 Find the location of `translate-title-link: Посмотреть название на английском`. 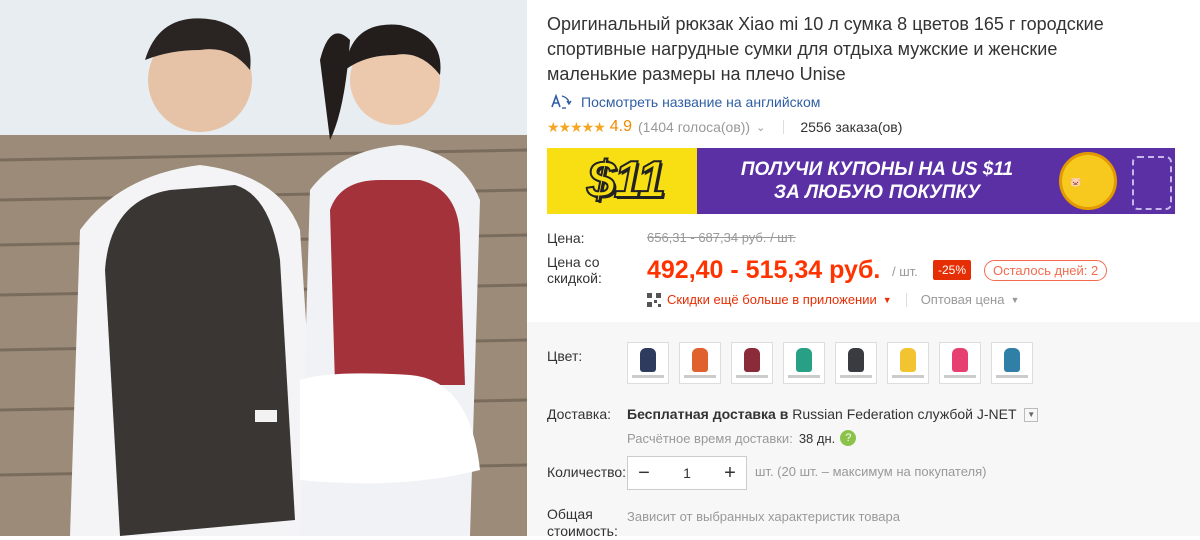

translate-title-link: Посмотреть название на английском is located at coordinates (683, 102).